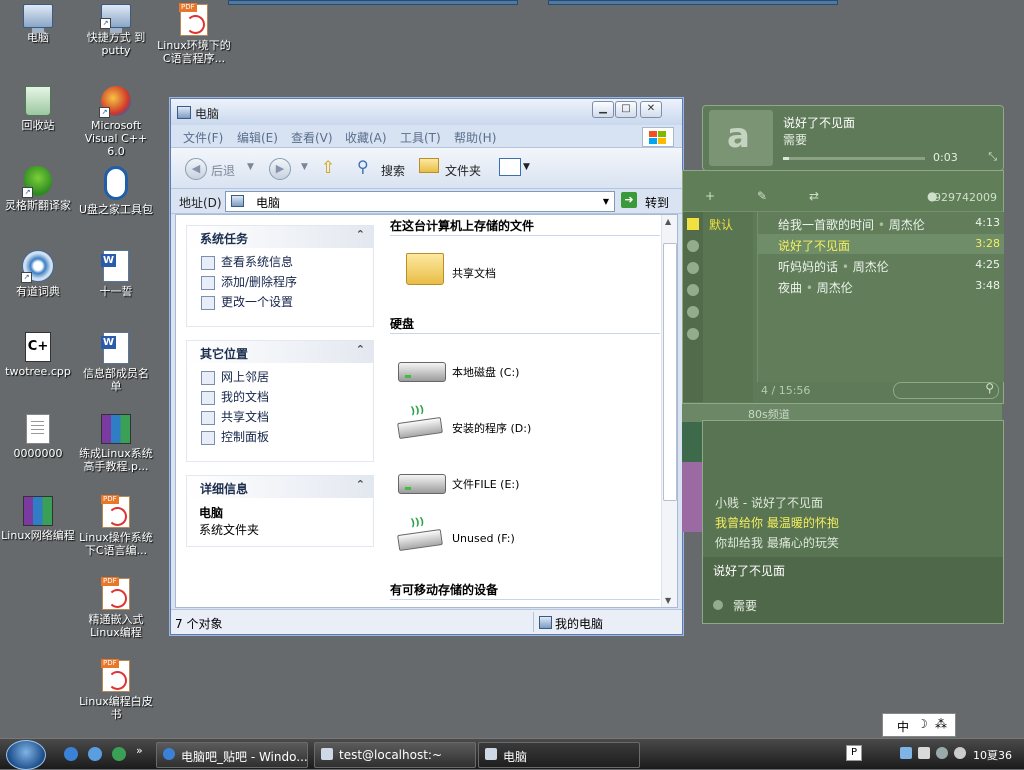  What do you see at coordinates (814, 196) in the screenshot?
I see `shuffle-icon: ⇄` at bounding box center [814, 196].